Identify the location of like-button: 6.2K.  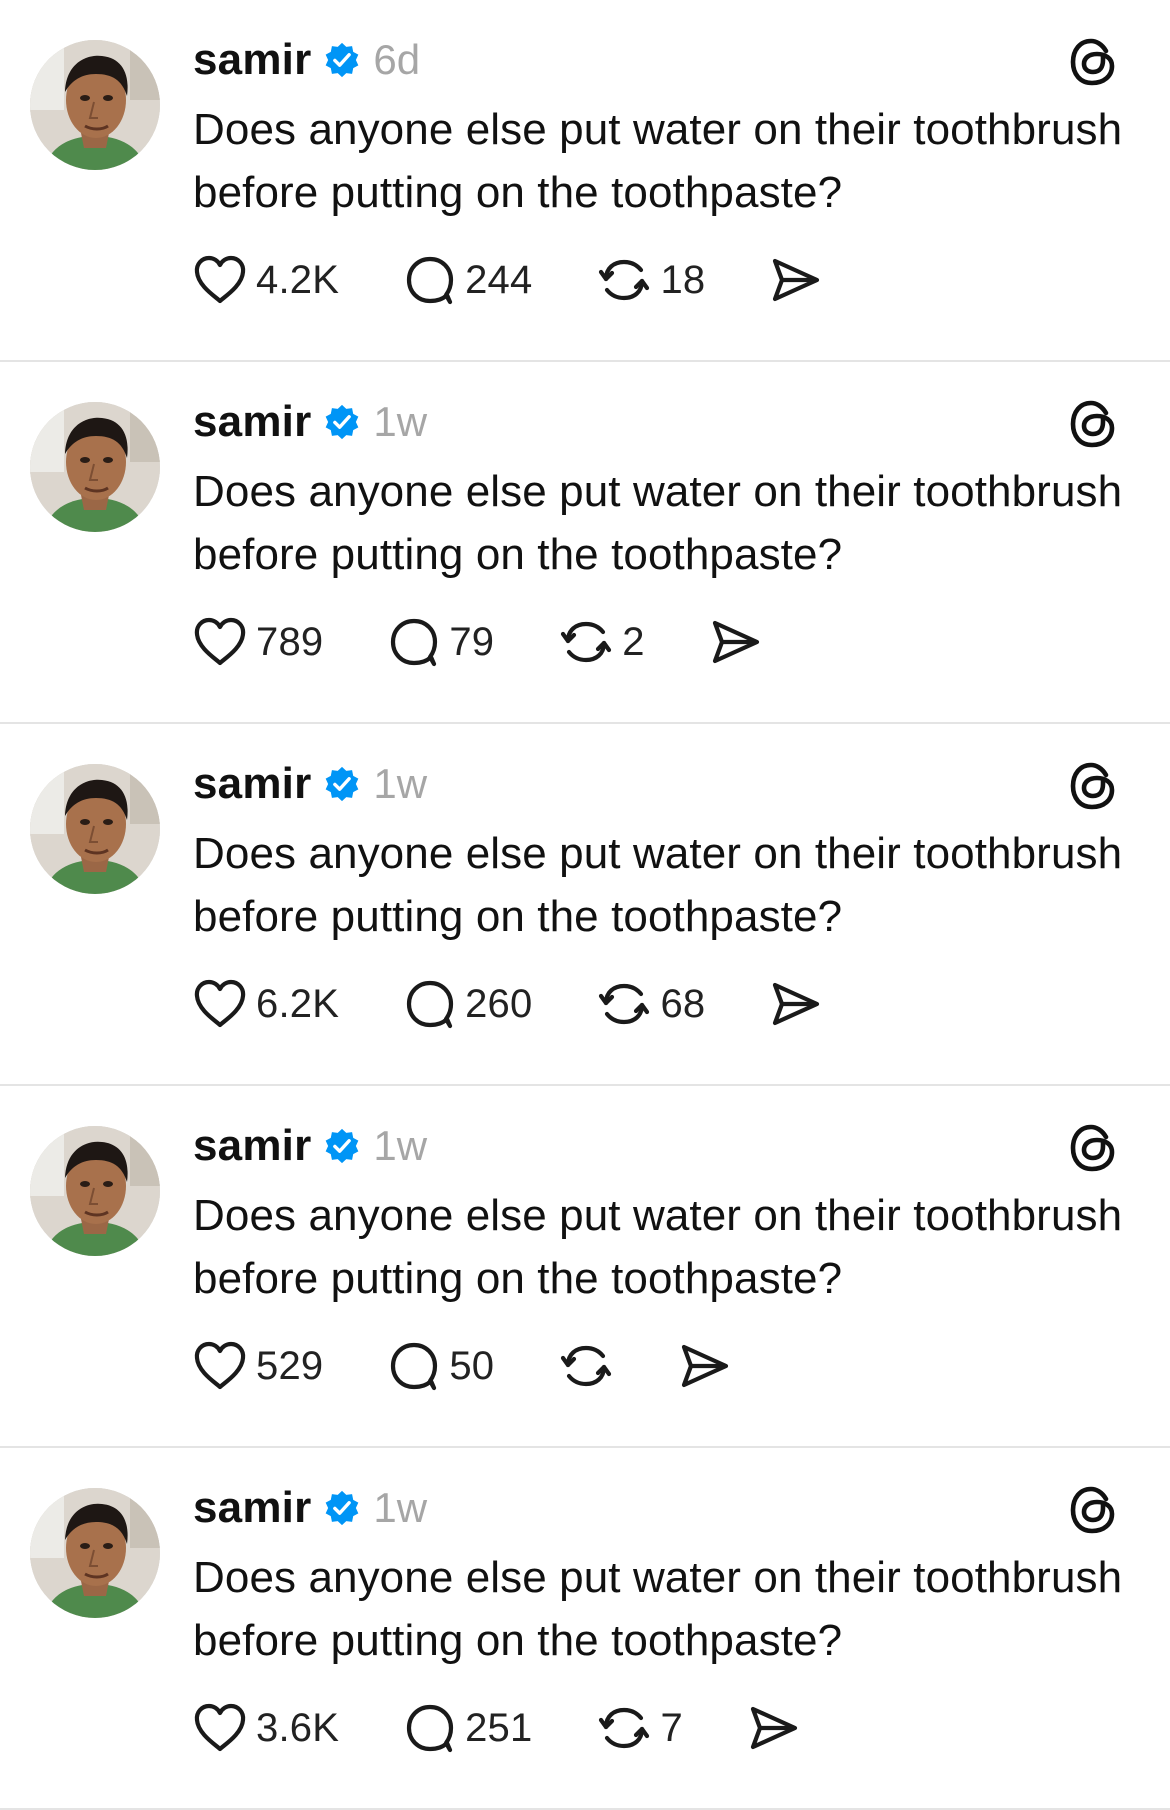
(265, 1004).